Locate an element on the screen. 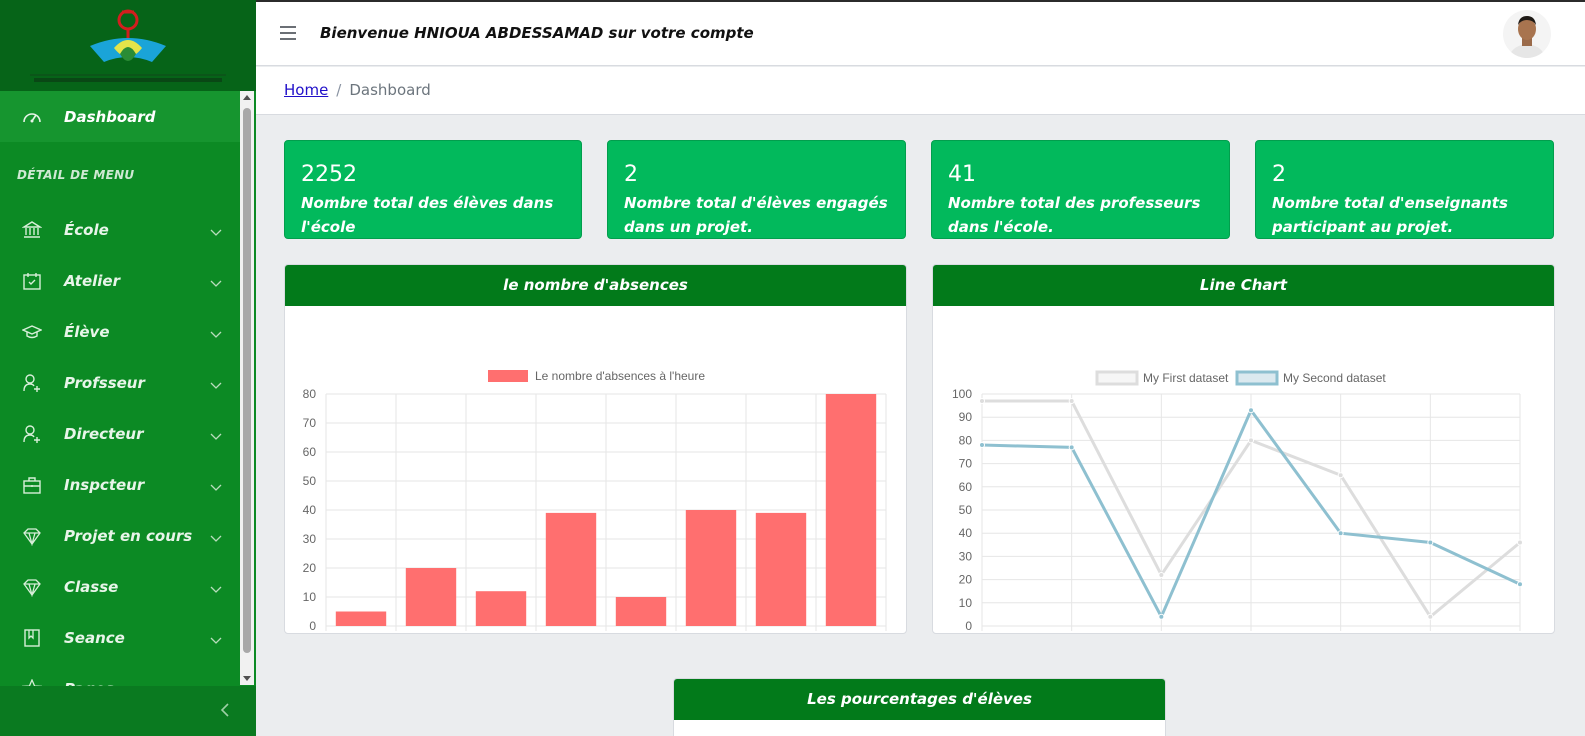 The image size is (1585, 736). hamburger-menu-icon is located at coordinates (288, 34).